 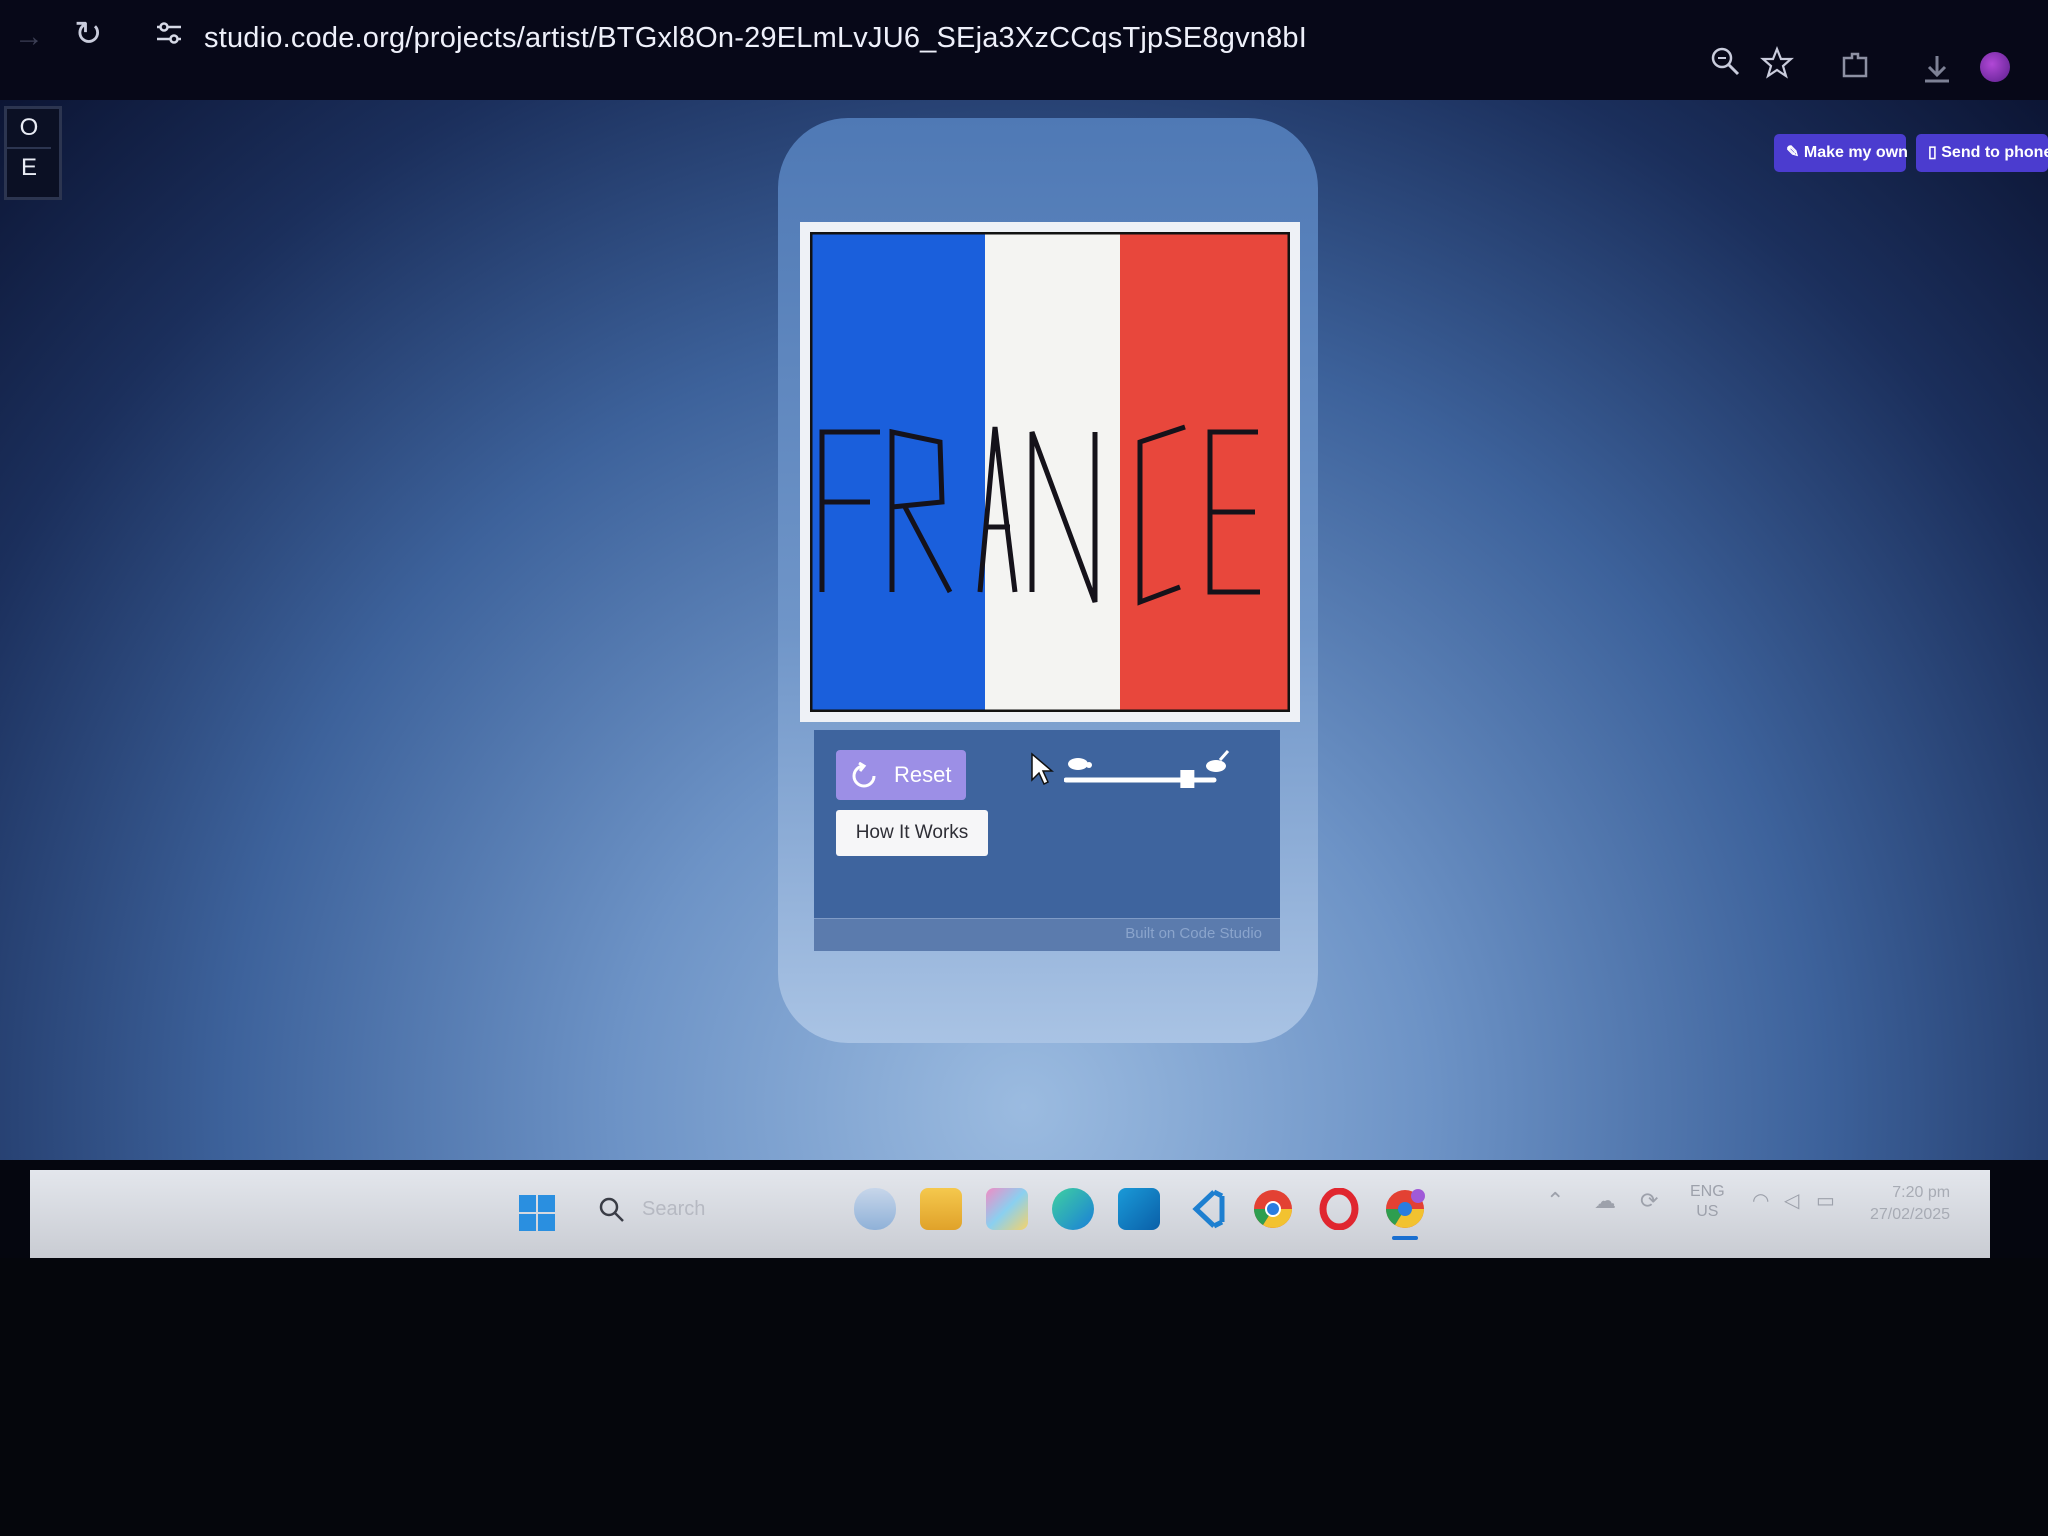 What do you see at coordinates (1187, 779) in the screenshot?
I see `speed-slider-thumb` at bounding box center [1187, 779].